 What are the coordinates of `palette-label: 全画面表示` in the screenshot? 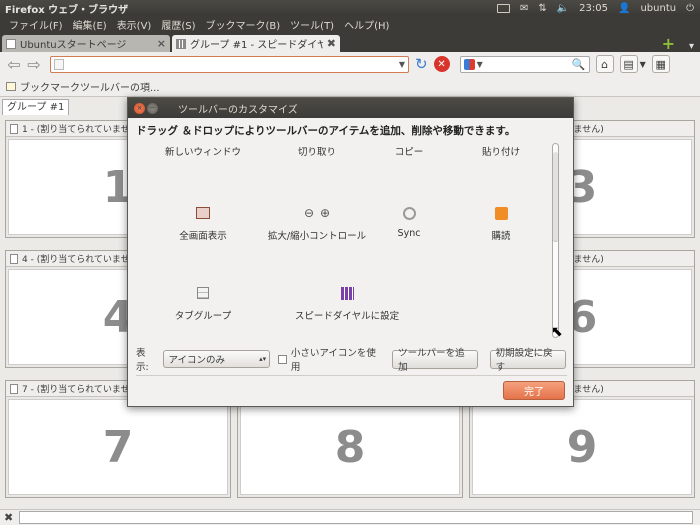 It's located at (203, 236).